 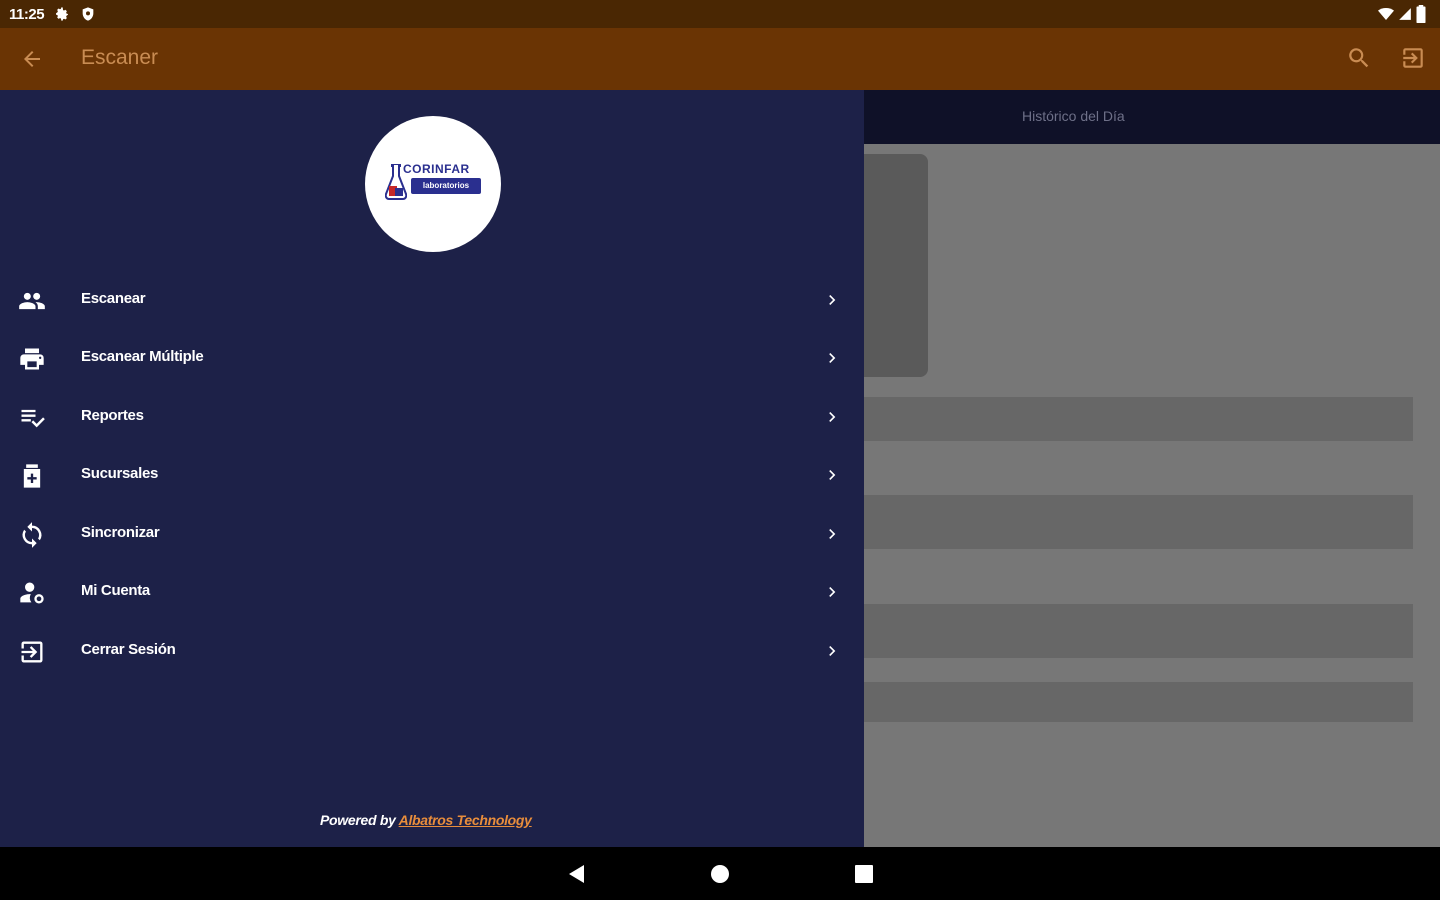 What do you see at coordinates (432, 534) in the screenshot?
I see `drawer-item-sincronizar: Sincronizar` at bounding box center [432, 534].